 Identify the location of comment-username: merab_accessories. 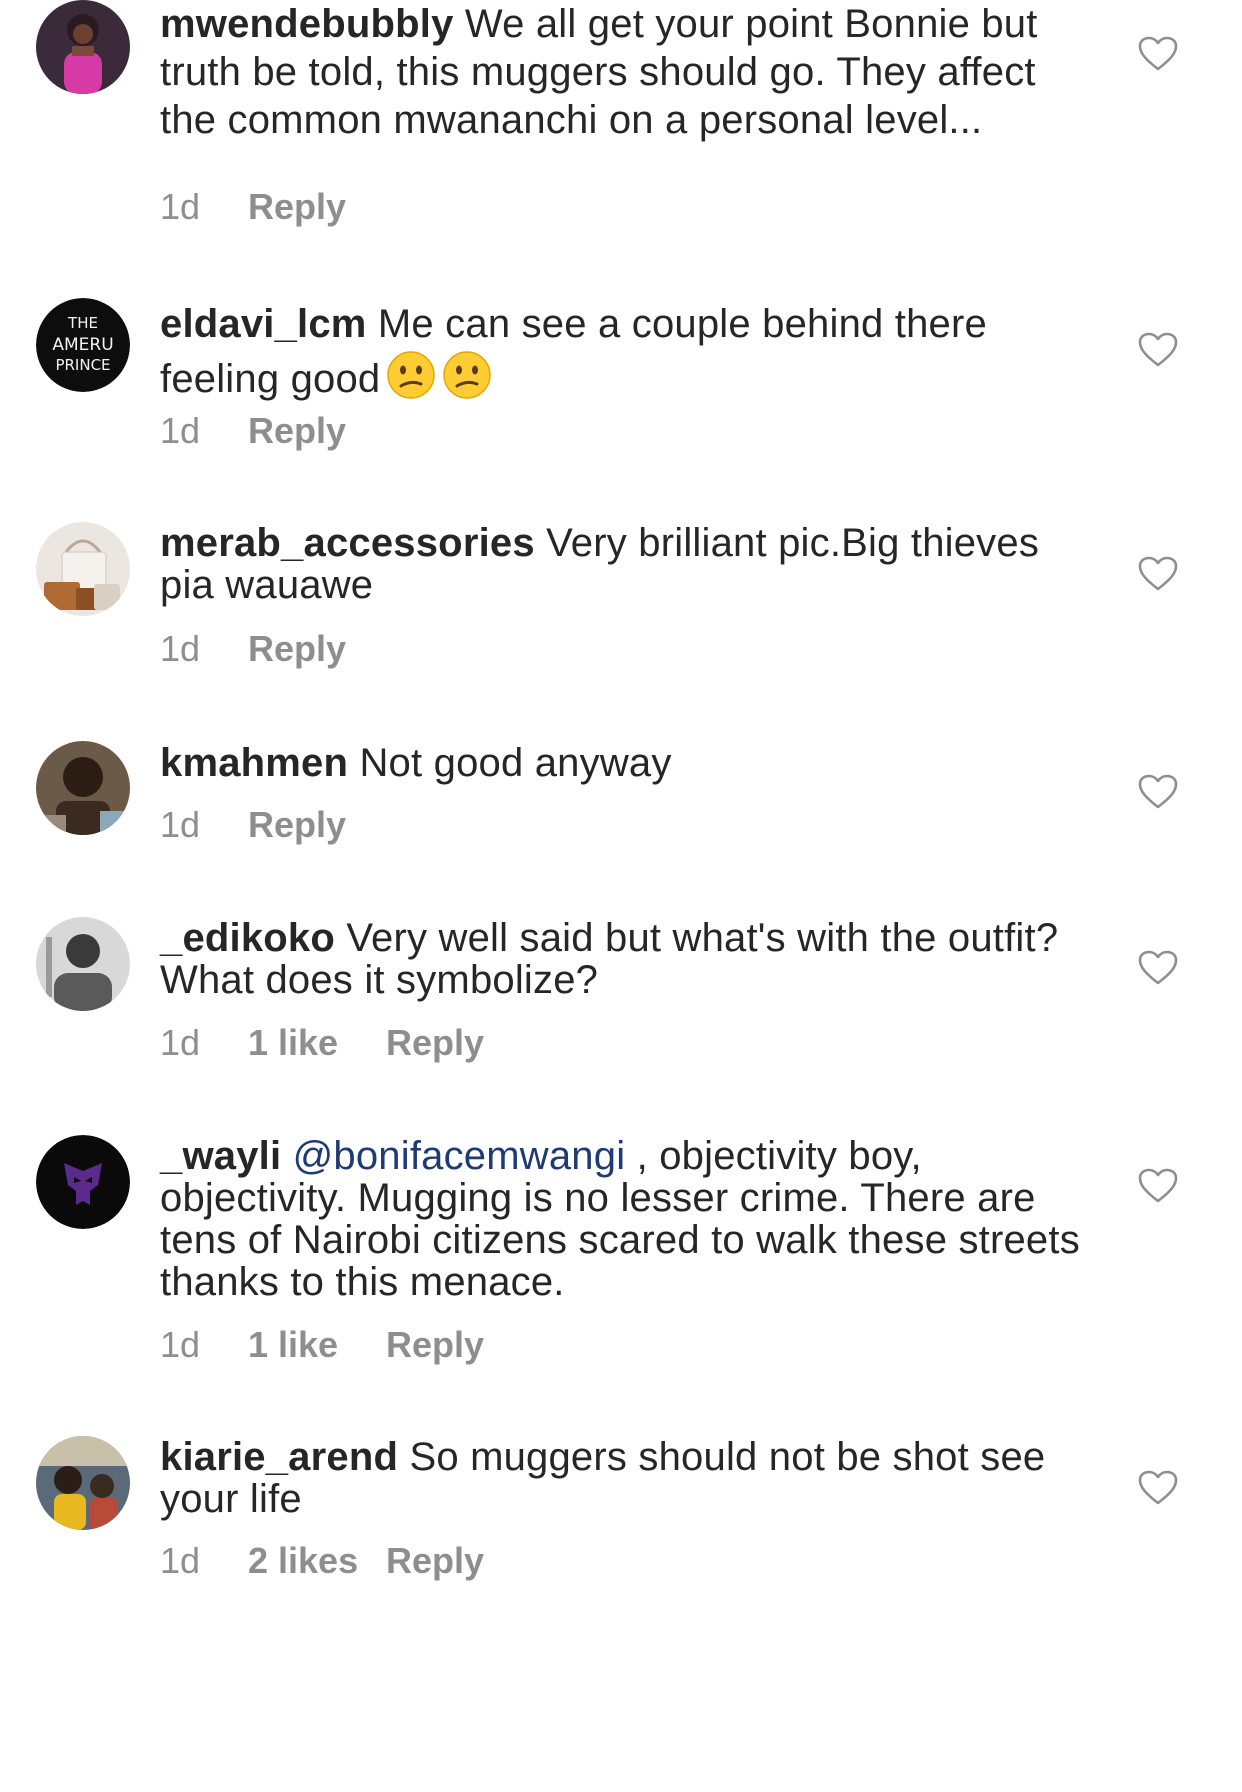
(347, 543).